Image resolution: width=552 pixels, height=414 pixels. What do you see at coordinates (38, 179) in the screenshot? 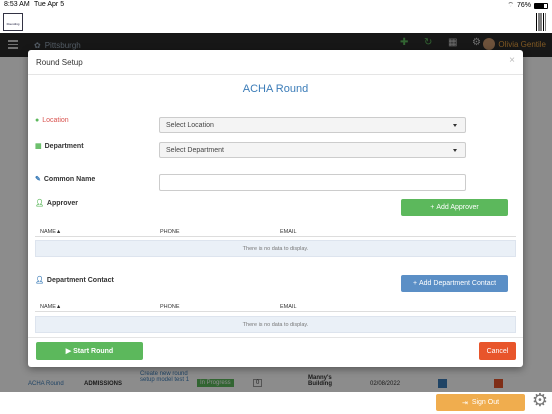
I see `pencil-icon: ✎` at bounding box center [38, 179].